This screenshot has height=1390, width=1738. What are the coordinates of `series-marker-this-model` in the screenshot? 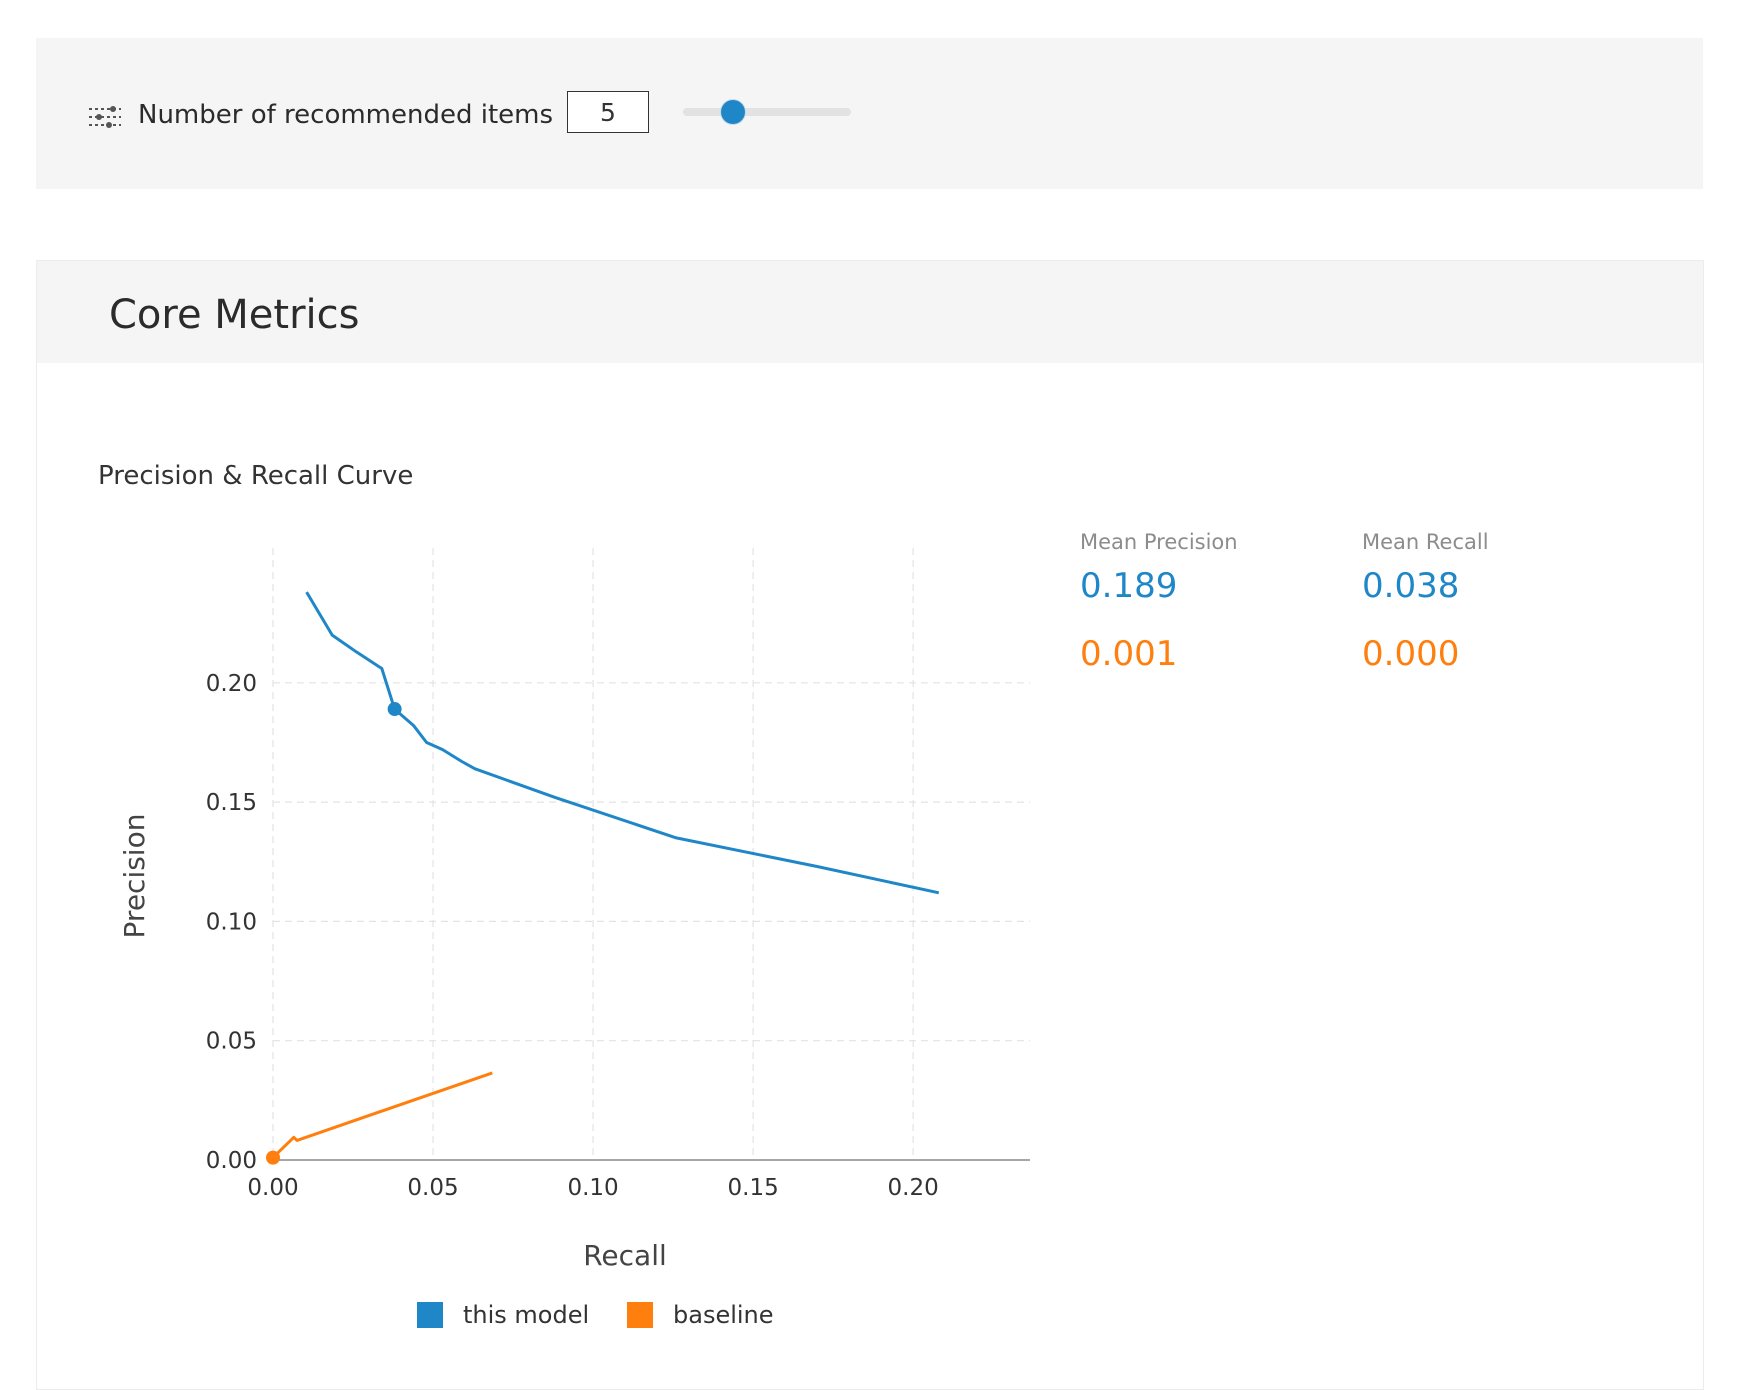 It's located at (394, 709).